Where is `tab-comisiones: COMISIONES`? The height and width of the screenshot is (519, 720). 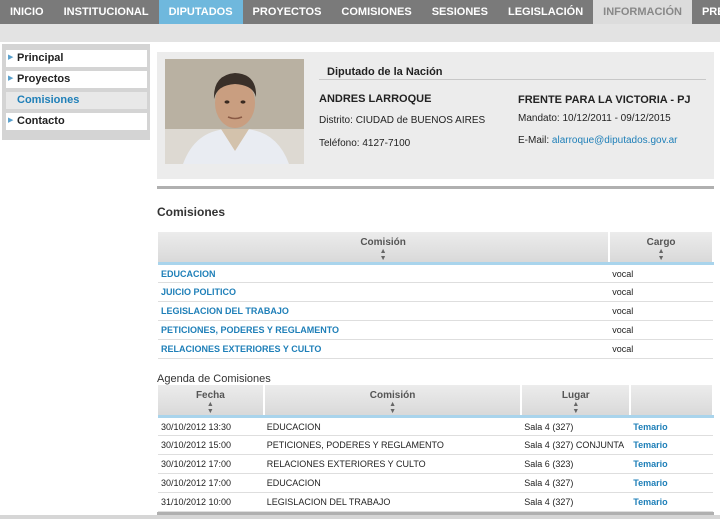 tab-comisiones: COMISIONES is located at coordinates (376, 12).